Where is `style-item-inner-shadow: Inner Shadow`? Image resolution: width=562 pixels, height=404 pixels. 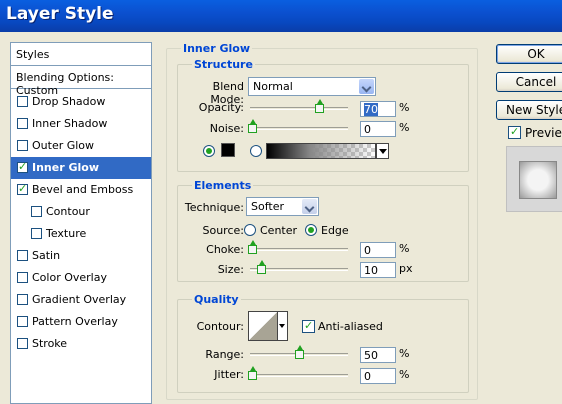
style-item-inner-shadow: Inner Shadow is located at coordinates (81, 124).